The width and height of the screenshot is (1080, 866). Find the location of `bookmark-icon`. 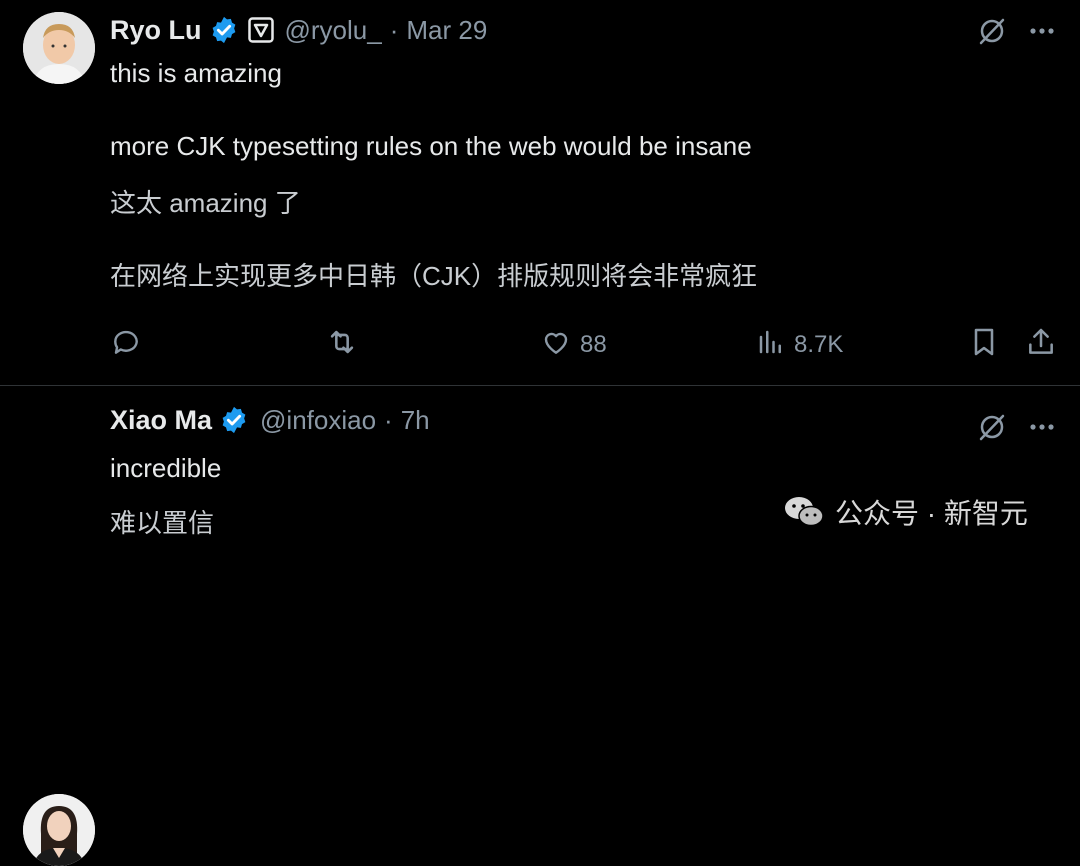

bookmark-icon is located at coordinates (984, 345).